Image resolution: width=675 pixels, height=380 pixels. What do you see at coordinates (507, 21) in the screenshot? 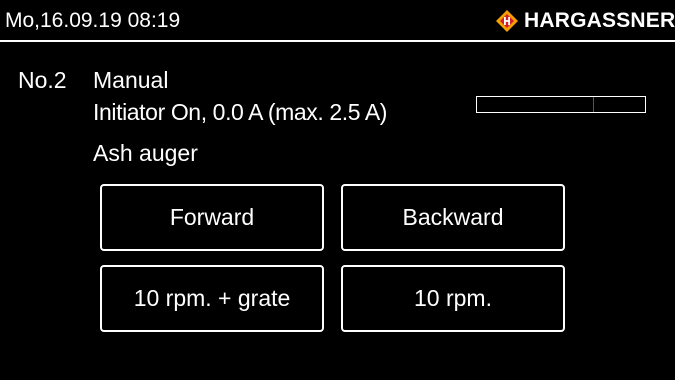
I see `hargassner-logo-icon` at bounding box center [507, 21].